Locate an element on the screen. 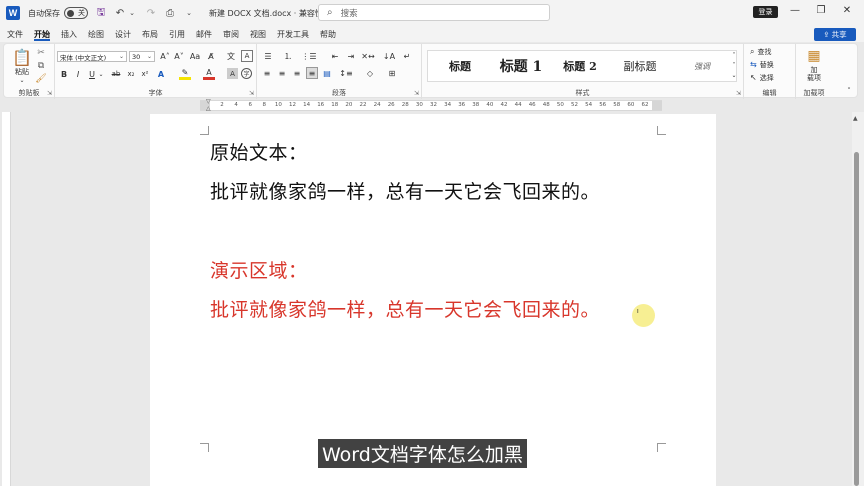 The width and height of the screenshot is (864, 486). align-right-icon: ≡ is located at coordinates (297, 73).